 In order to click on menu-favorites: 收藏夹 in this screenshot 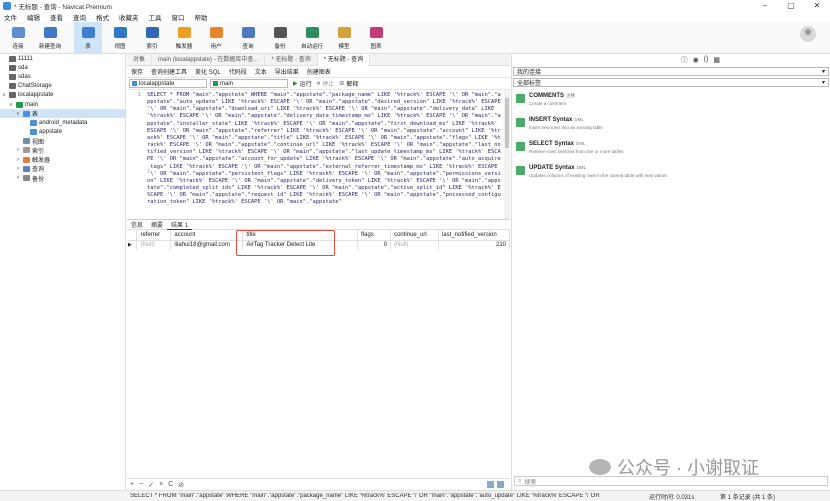, I will do `click(130, 17)`.